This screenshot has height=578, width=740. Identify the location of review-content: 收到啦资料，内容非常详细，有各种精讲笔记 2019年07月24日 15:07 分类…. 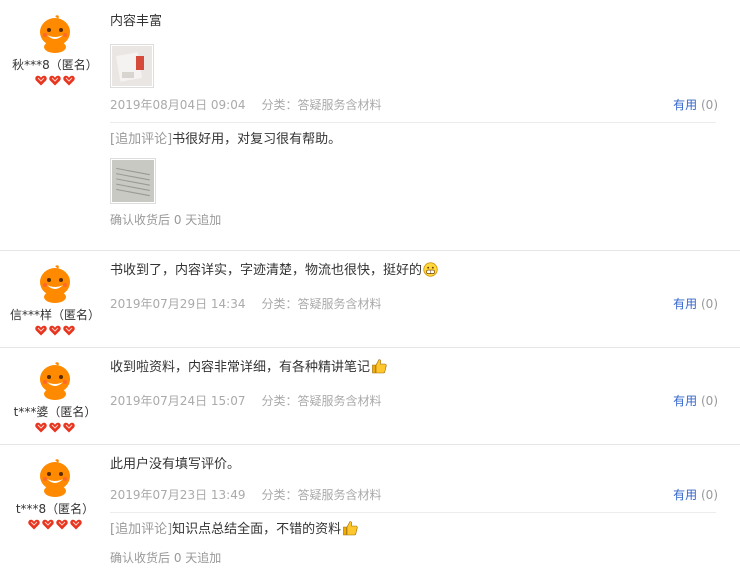
(419, 384).